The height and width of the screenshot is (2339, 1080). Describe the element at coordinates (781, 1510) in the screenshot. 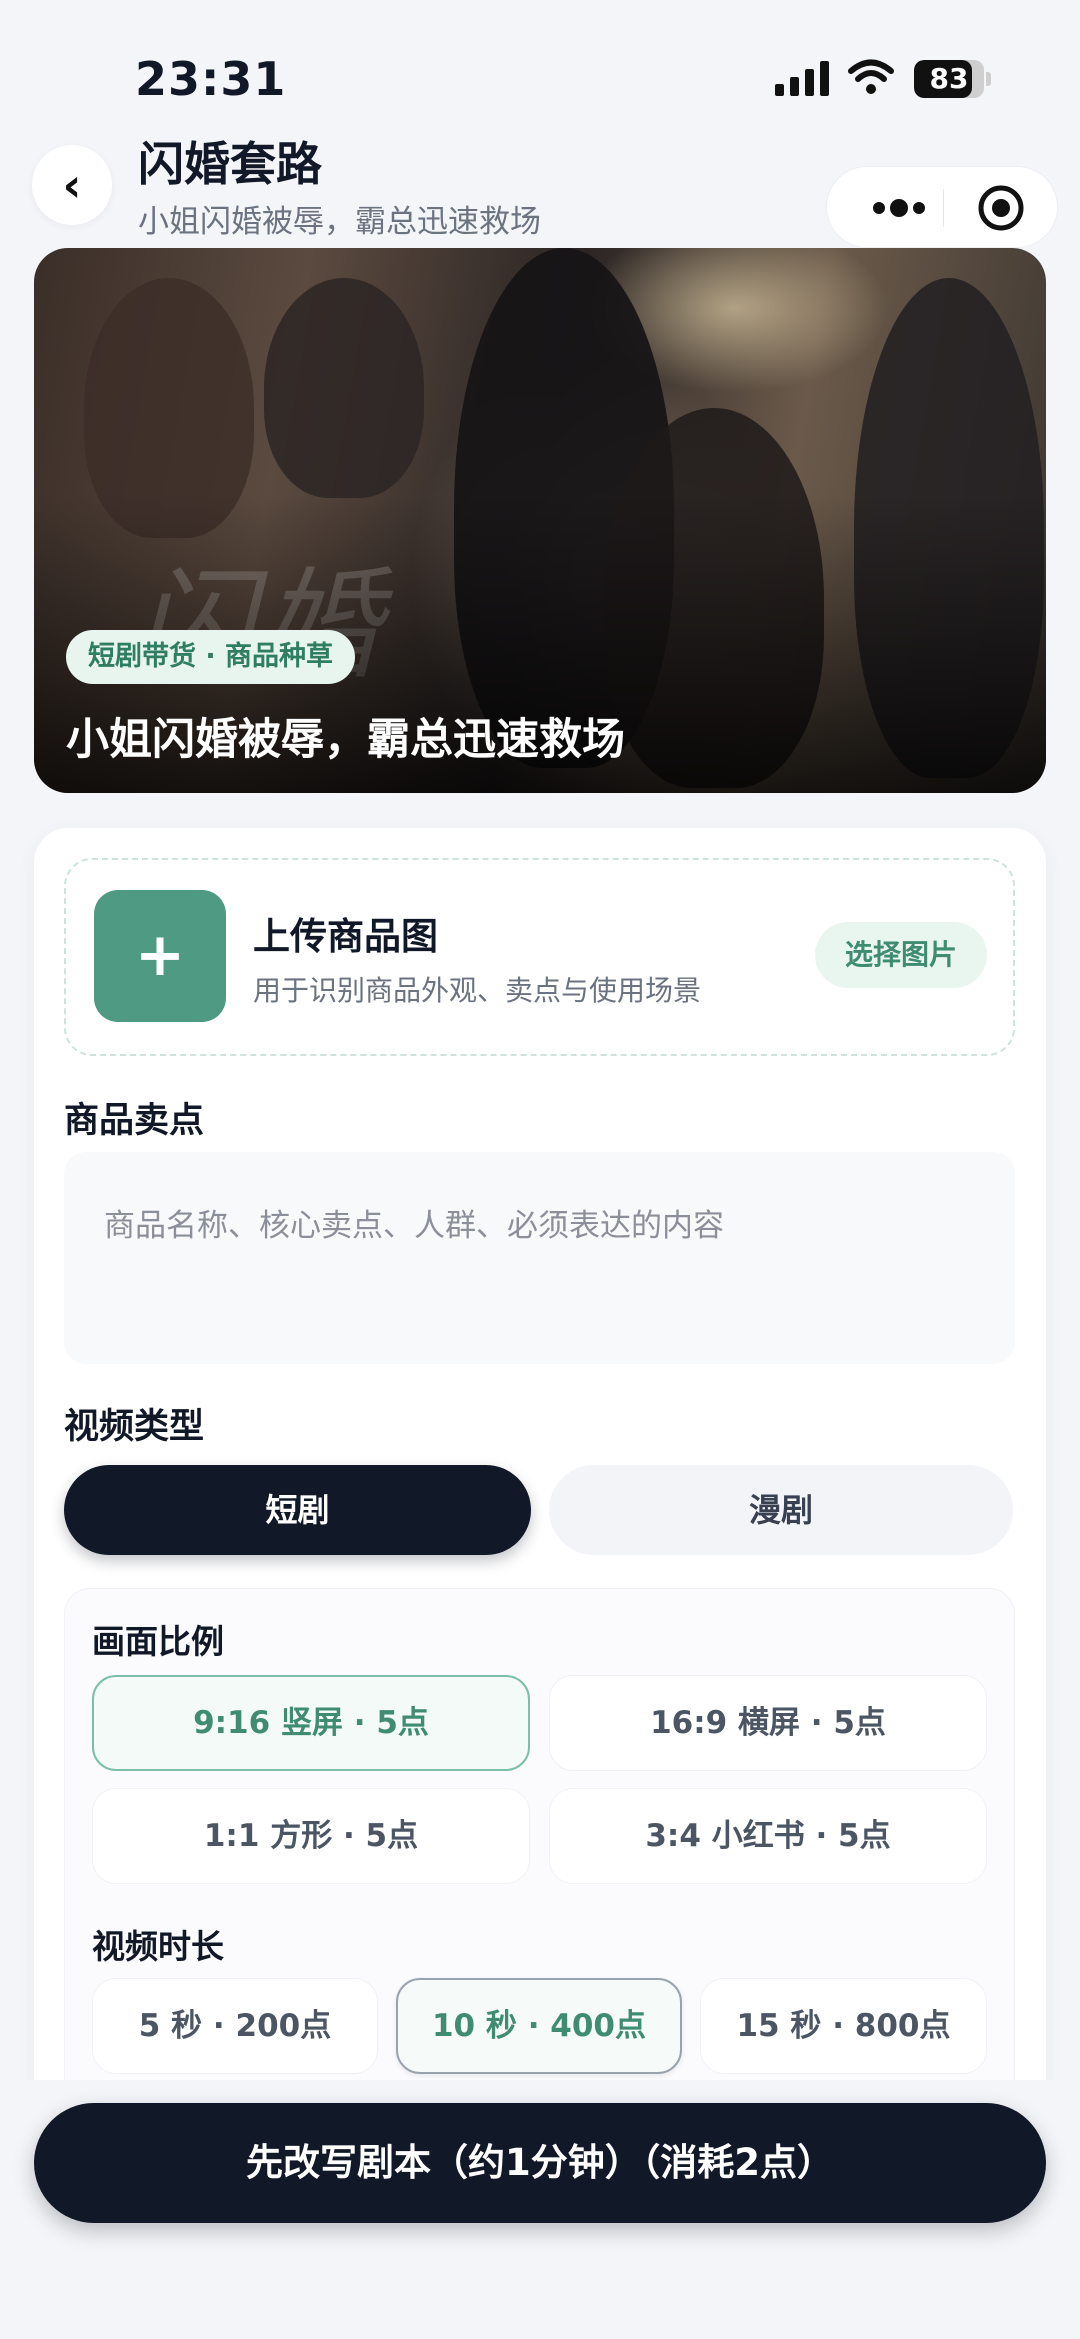

I see `video-type-comic-drama: 漫剧` at that location.